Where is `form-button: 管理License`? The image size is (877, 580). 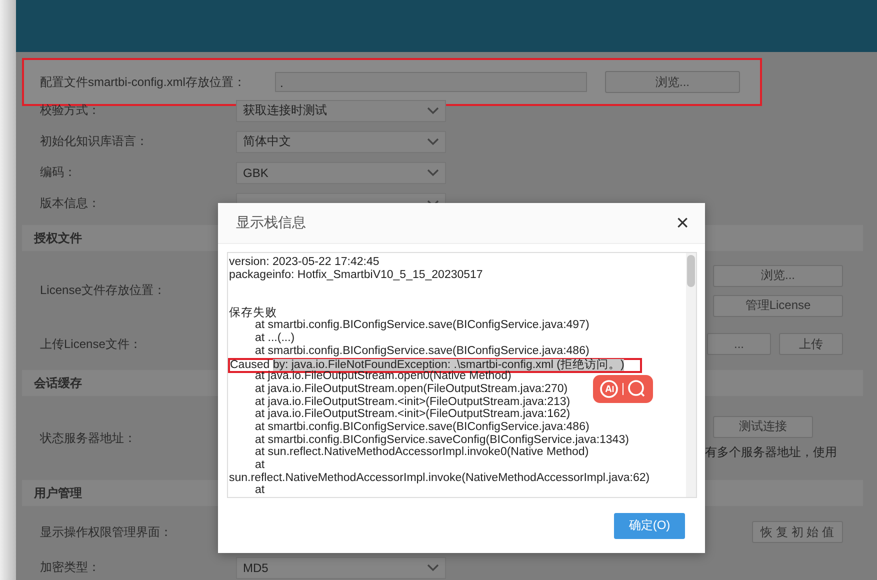
form-button: 管理License is located at coordinates (778, 305).